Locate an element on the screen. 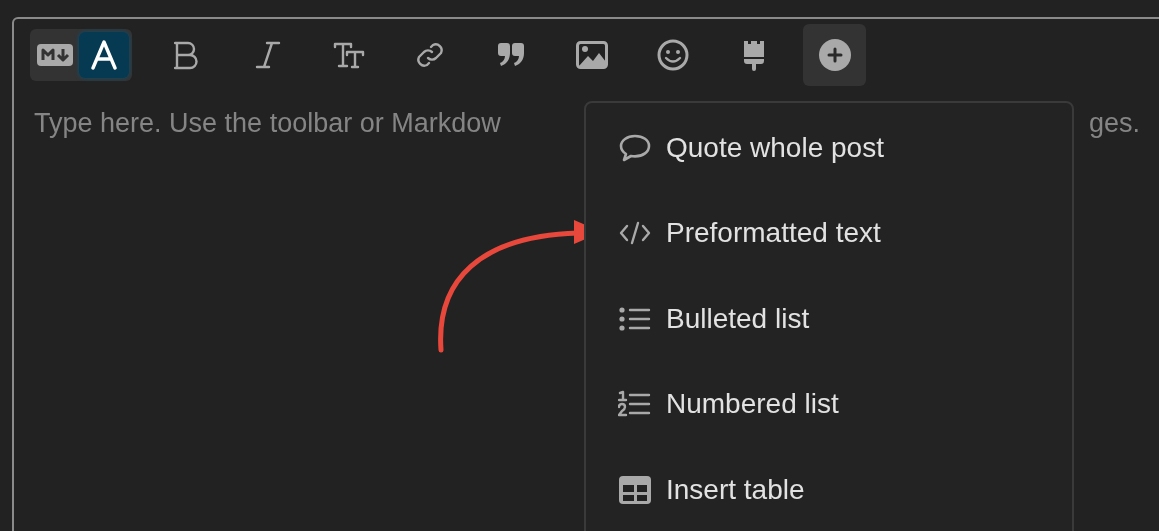 The image size is (1159, 531). menu-item: Bulleted list is located at coordinates (829, 319).